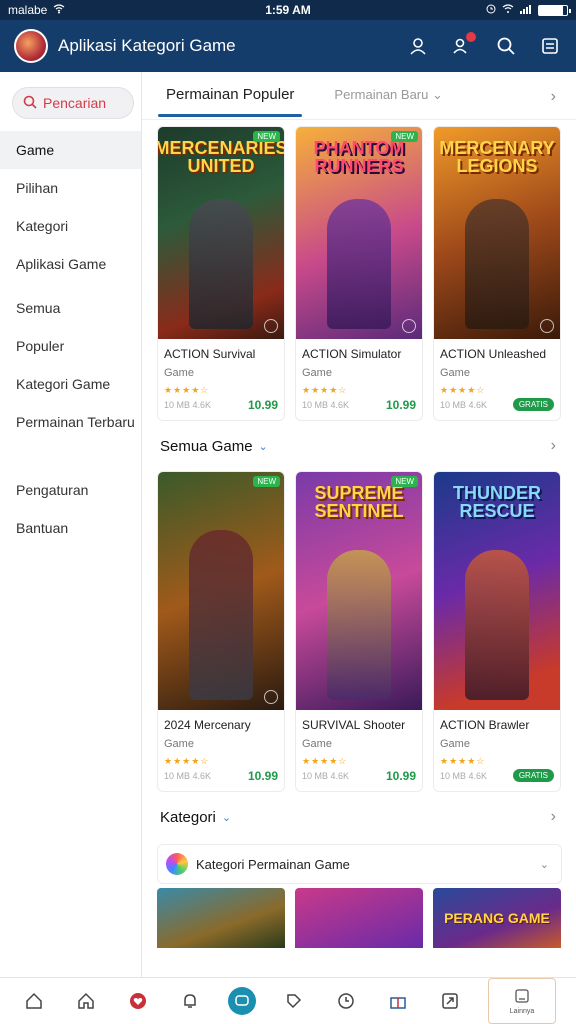 The height and width of the screenshot is (1024, 576). I want to click on sidebar-item-semua: Semua, so click(70, 308).